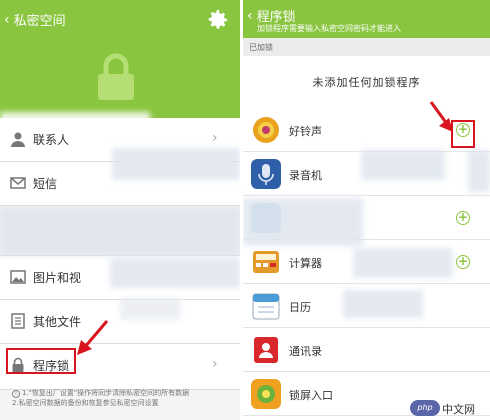  I want to click on site-watermark: php 中文网, so click(448, 409).